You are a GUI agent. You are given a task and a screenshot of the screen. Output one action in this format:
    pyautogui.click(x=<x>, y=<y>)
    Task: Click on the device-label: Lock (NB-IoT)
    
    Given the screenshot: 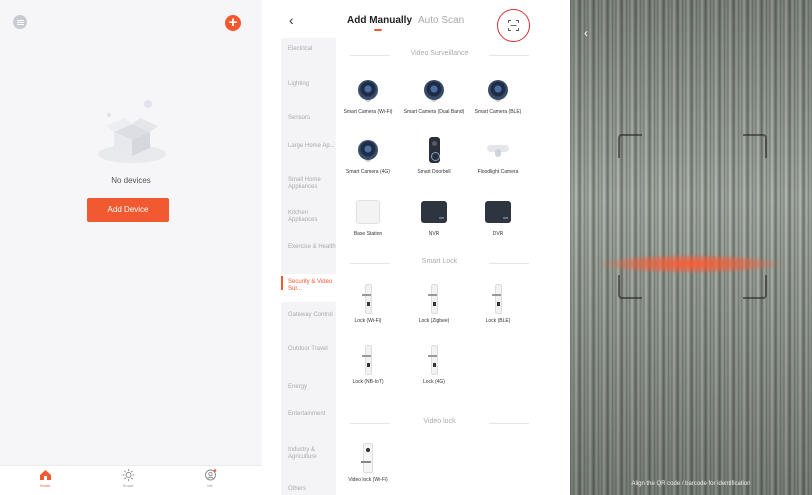 What is the action you would take?
    pyautogui.click(x=368, y=382)
    